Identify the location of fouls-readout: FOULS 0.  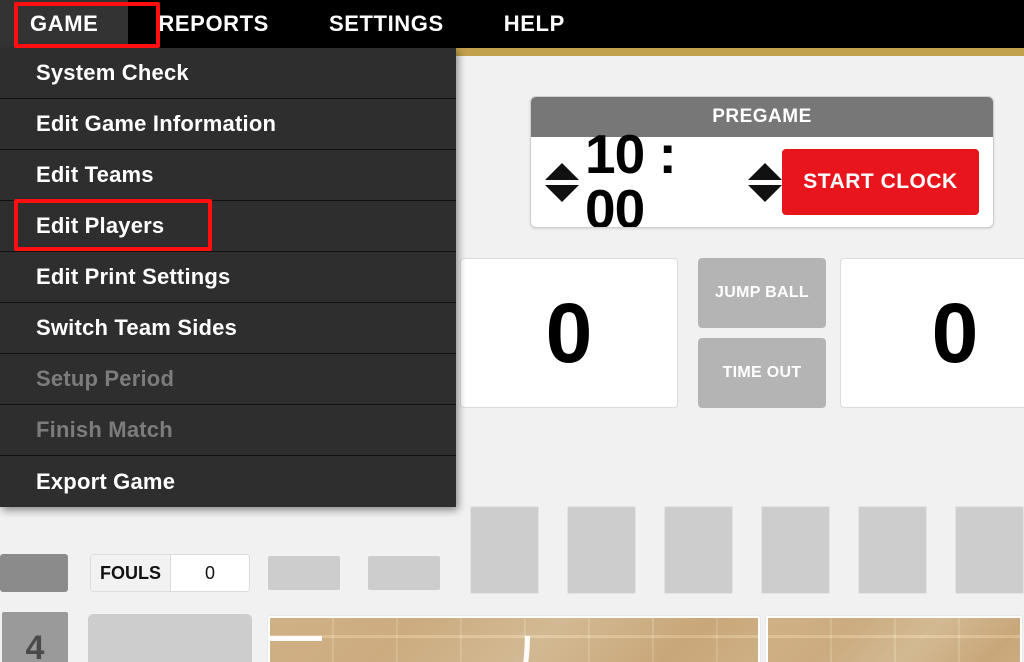
(170, 573).